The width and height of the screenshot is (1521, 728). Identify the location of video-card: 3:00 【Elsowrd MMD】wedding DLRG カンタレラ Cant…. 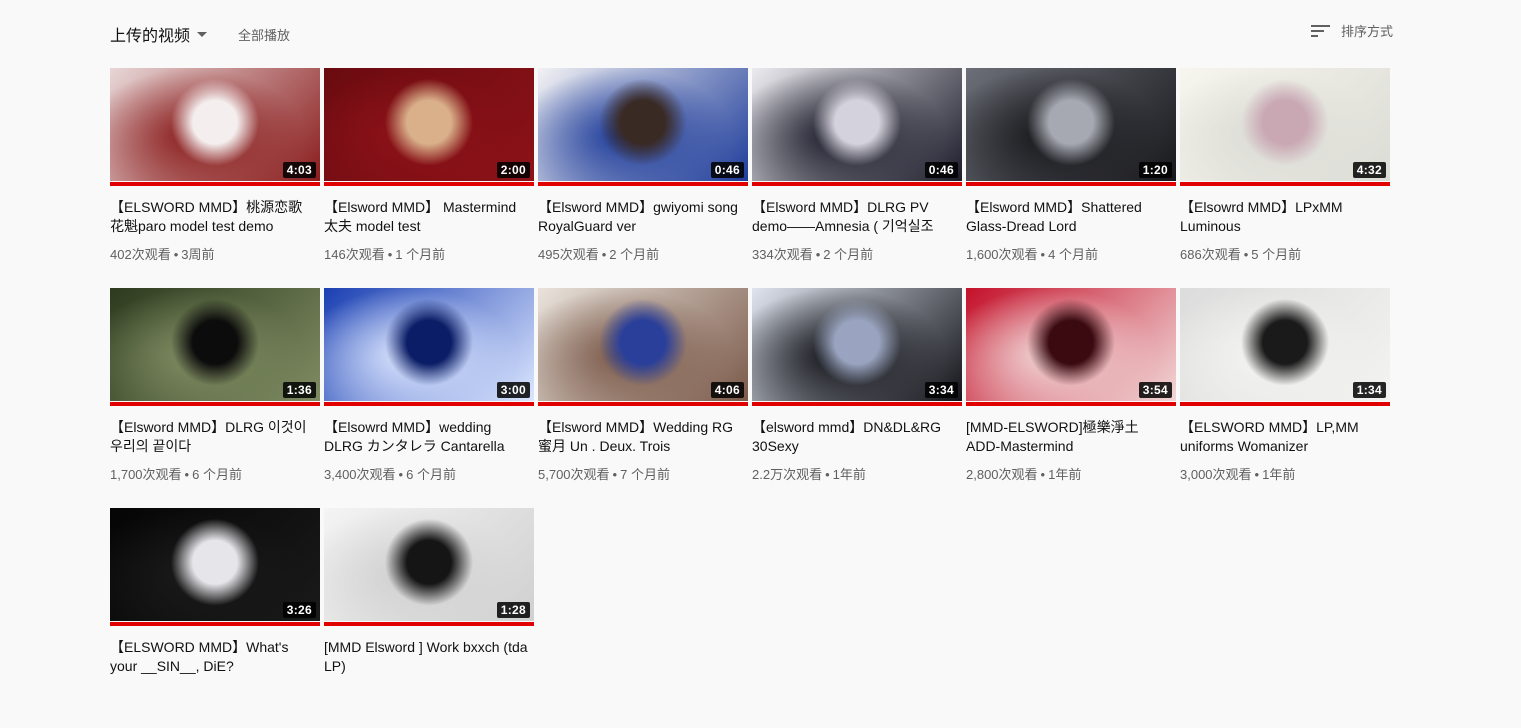
(429, 398).